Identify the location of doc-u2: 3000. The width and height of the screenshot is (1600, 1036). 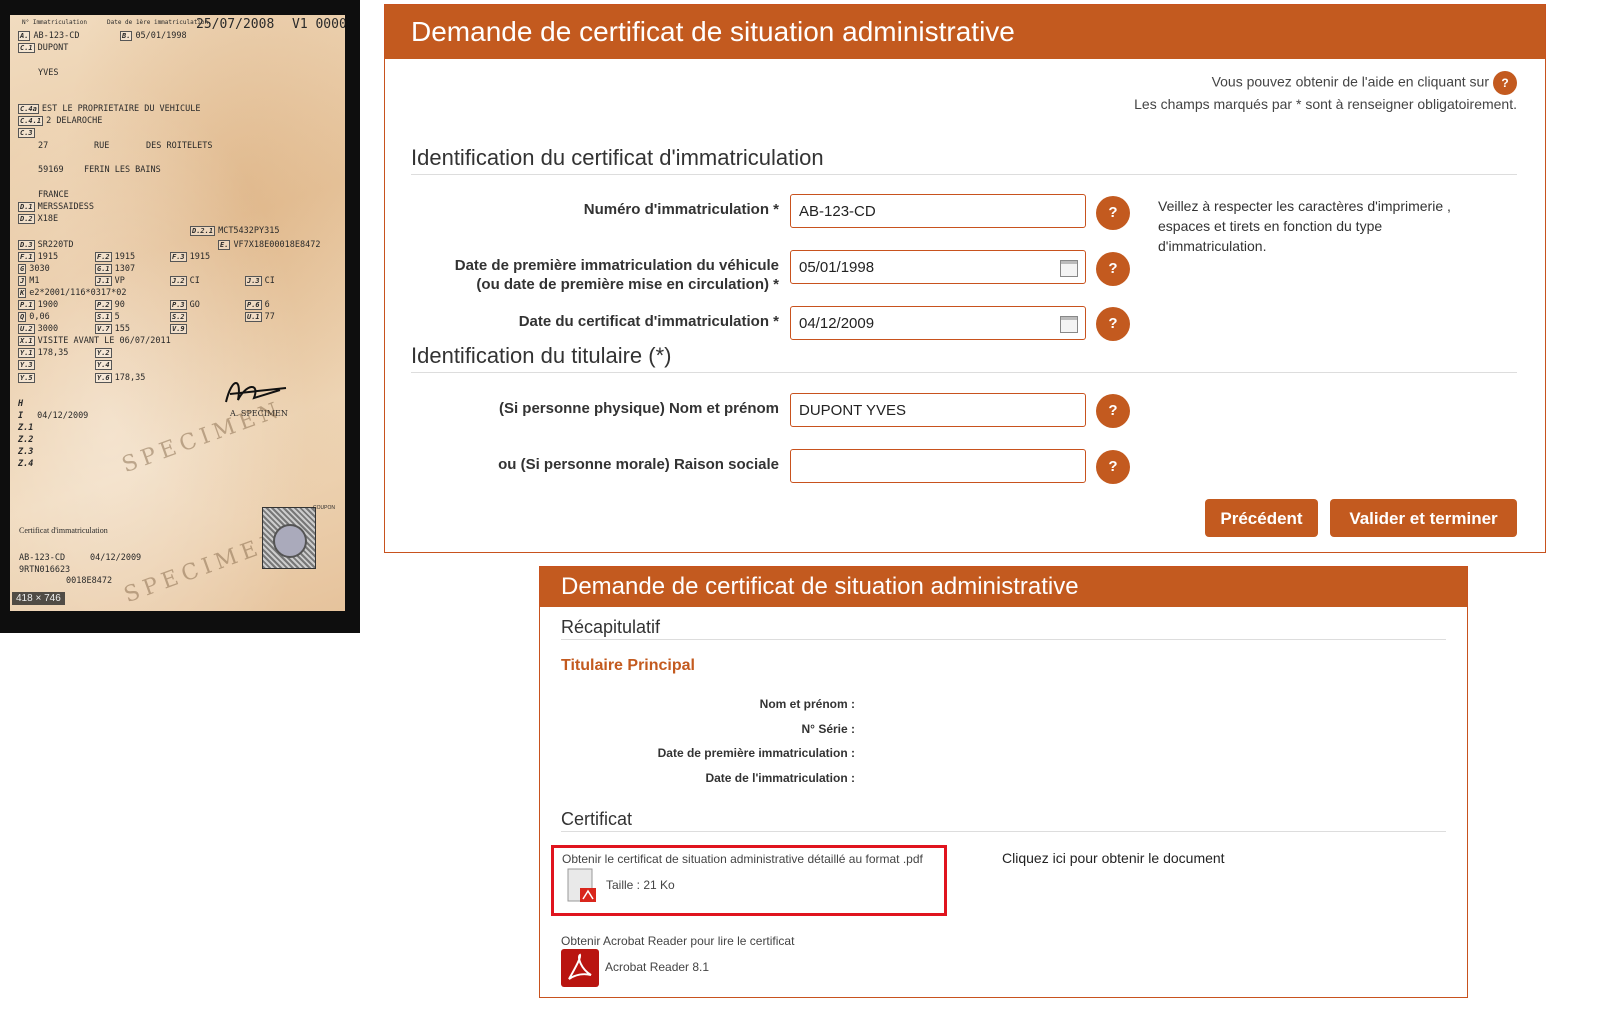
(48, 329).